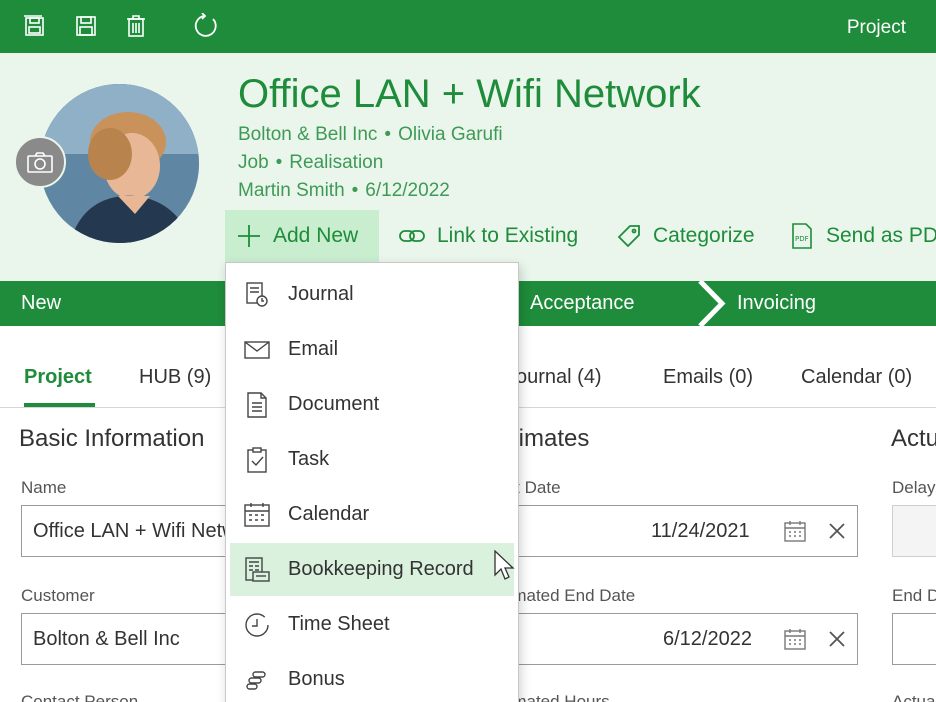 This screenshot has width=936, height=702. What do you see at coordinates (708, 377) in the screenshot?
I see `tab-emails: Emails (0)` at bounding box center [708, 377].